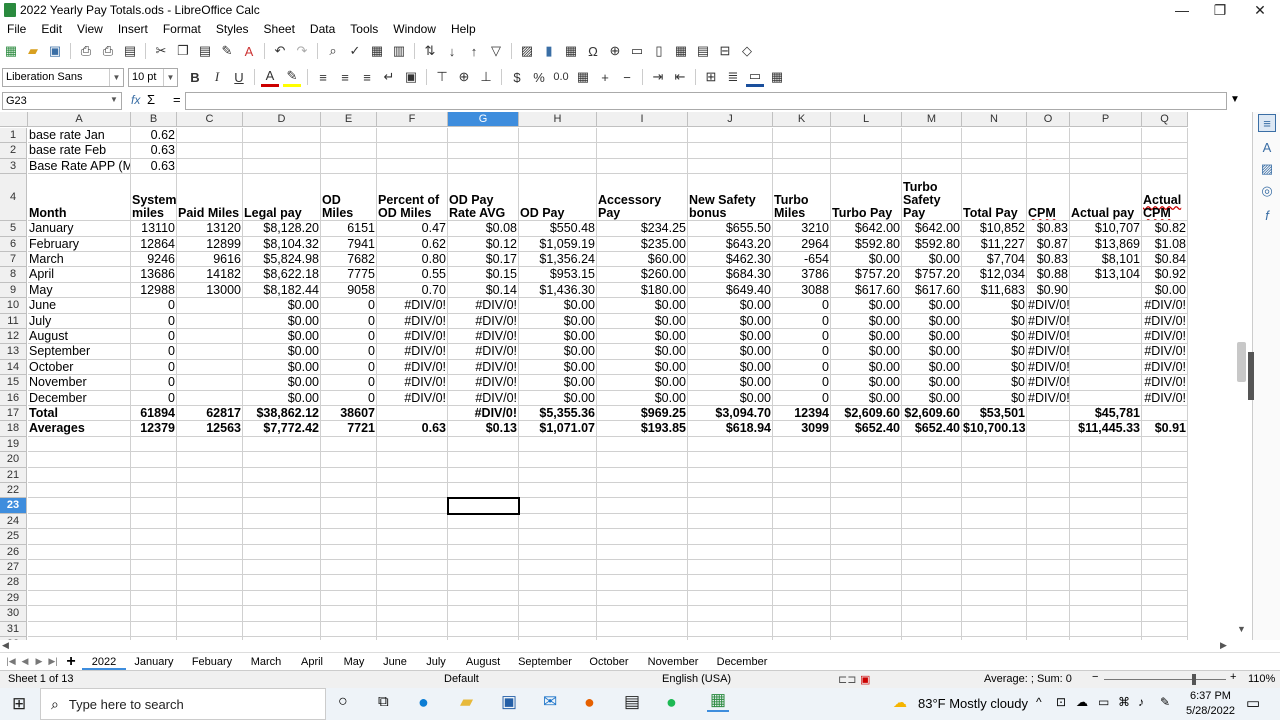  I want to click on cell-a26, so click(79, 552).